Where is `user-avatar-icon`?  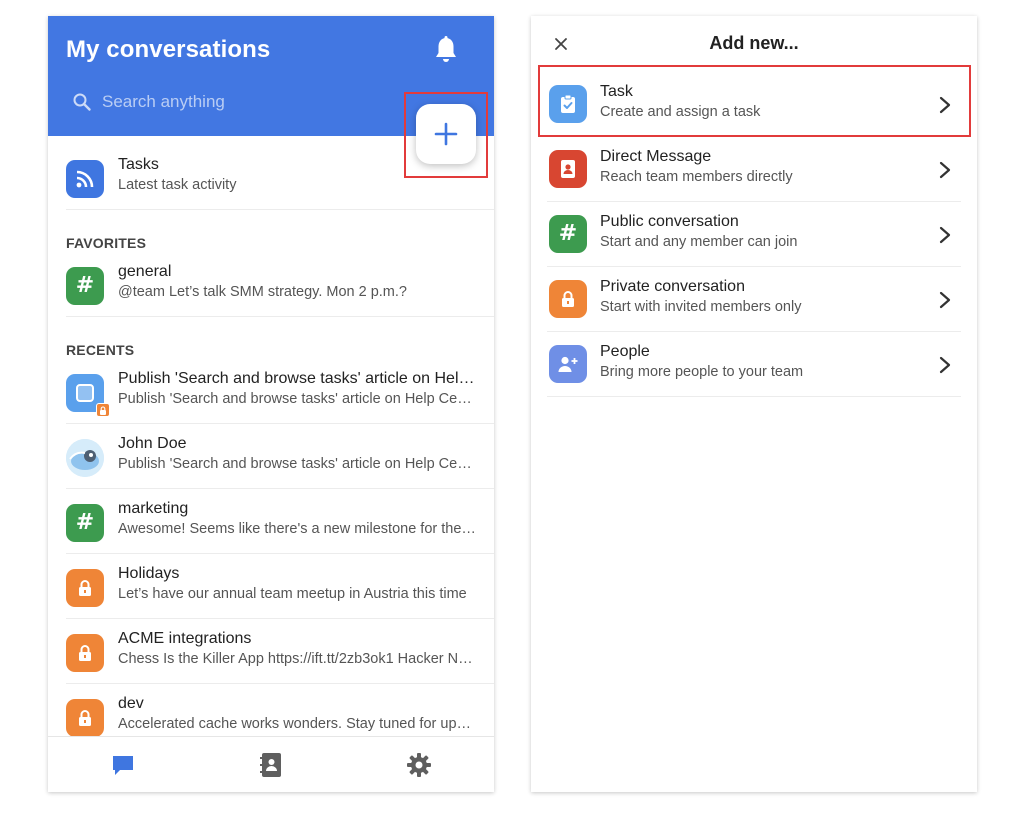 user-avatar-icon is located at coordinates (85, 458).